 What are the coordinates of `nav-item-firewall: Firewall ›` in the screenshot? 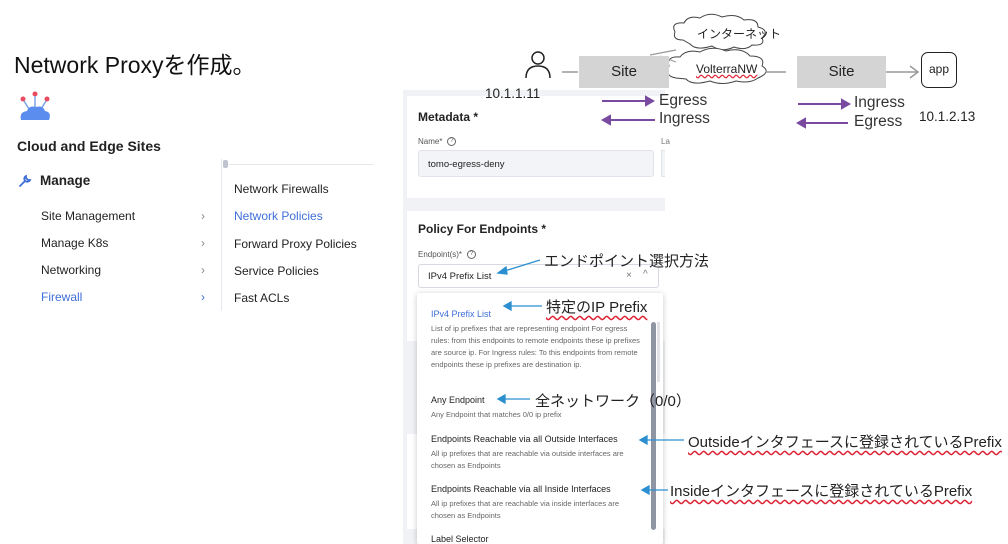 It's located at (117, 296).